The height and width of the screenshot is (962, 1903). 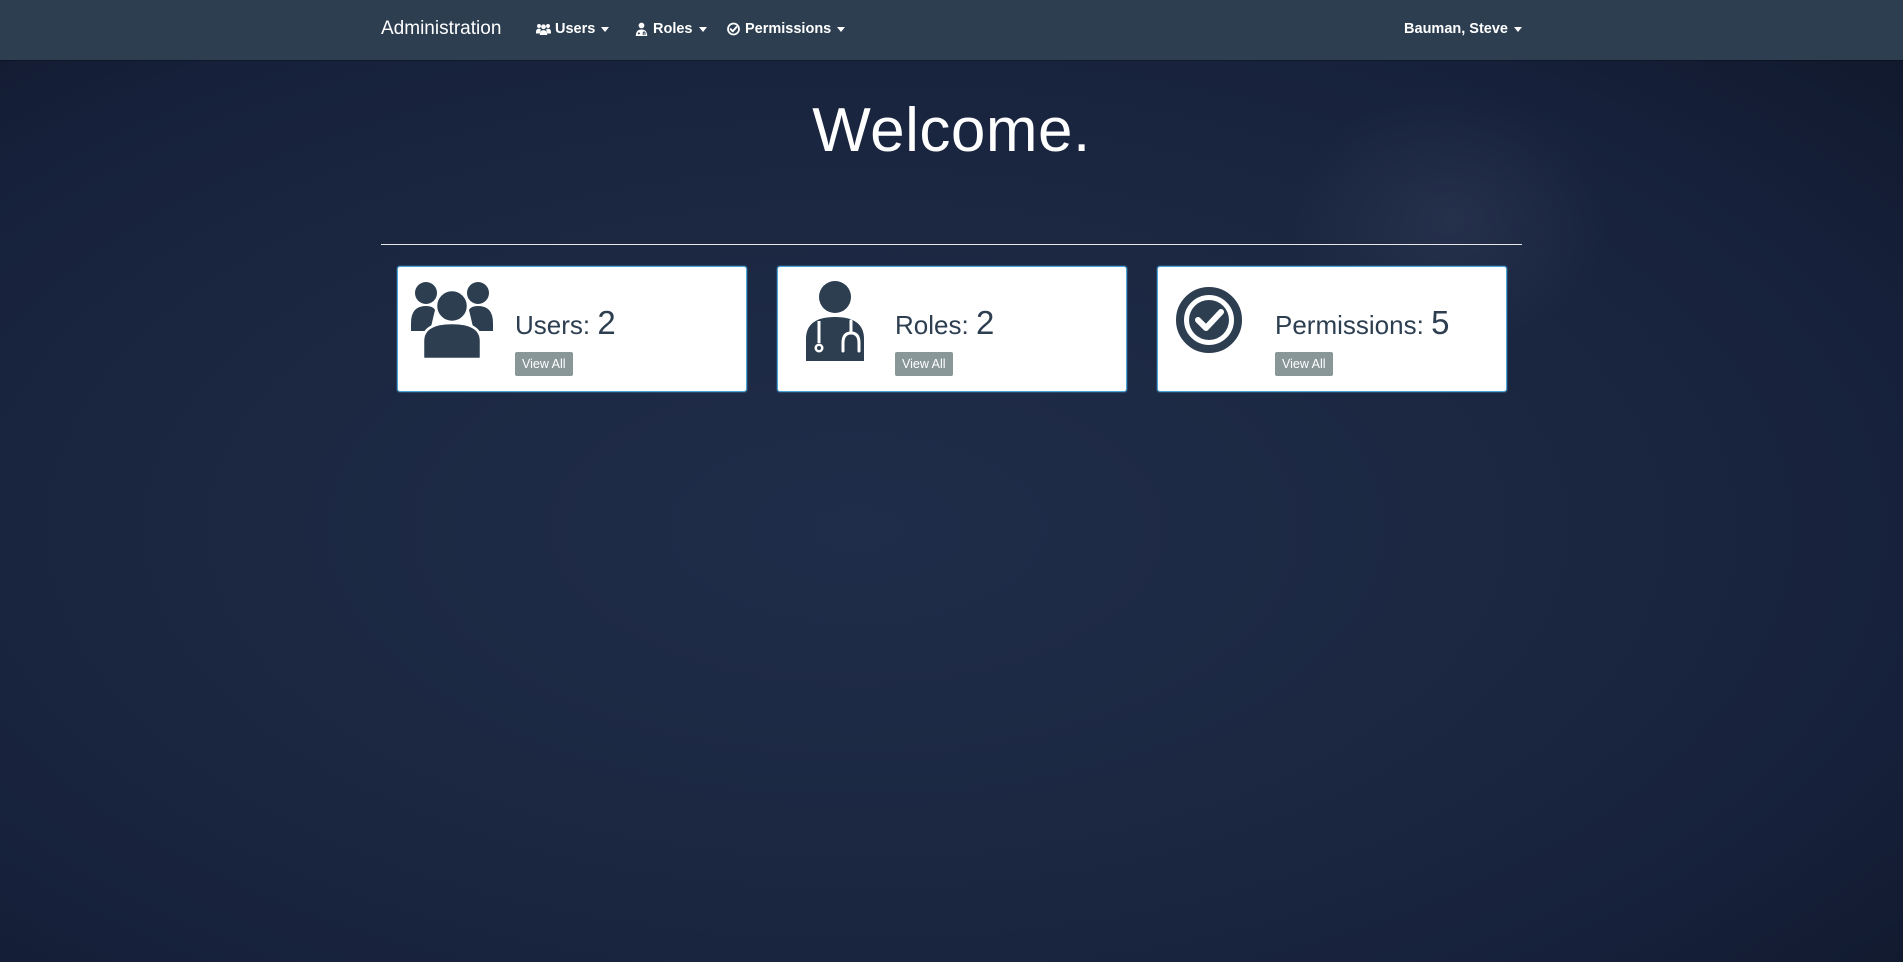 I want to click on roles-count-stat: Roles: 2, so click(x=944, y=323).